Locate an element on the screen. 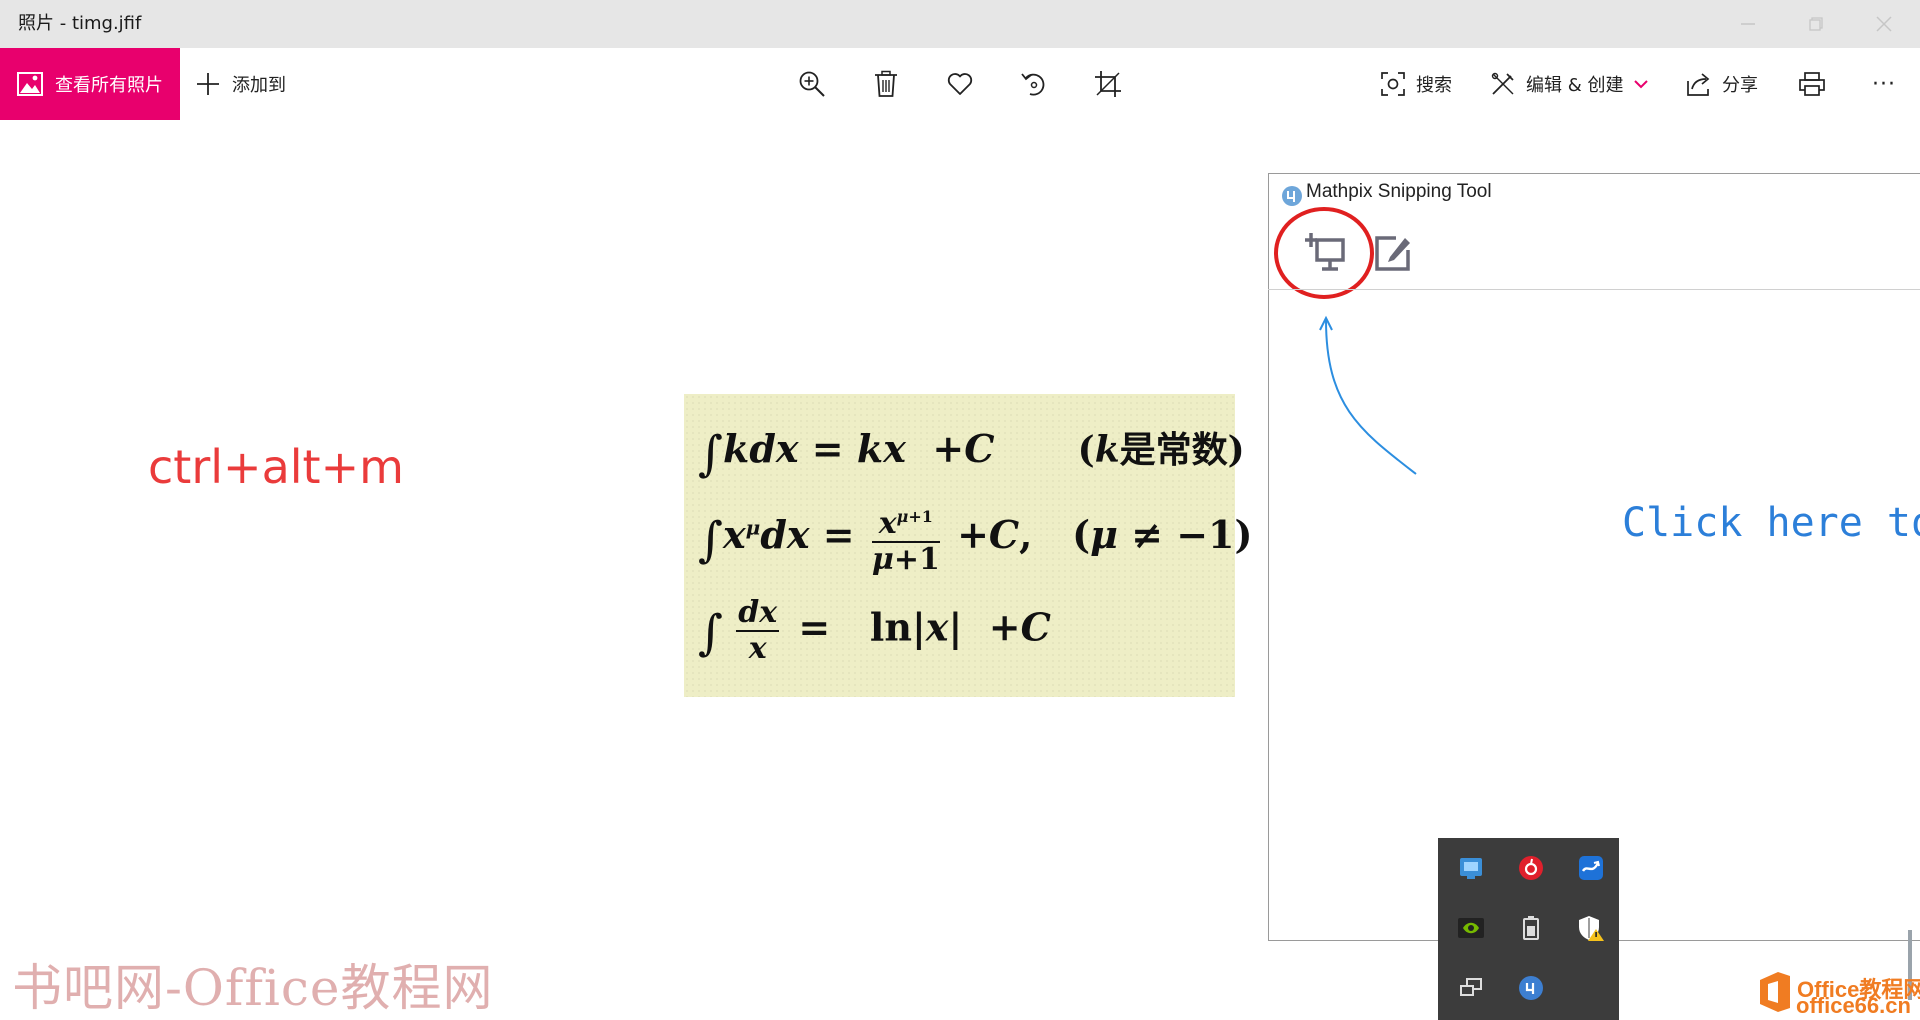 Image resolution: width=1920 pixels, height=1020 pixels. system-tray-flyout is located at coordinates (1528, 929).